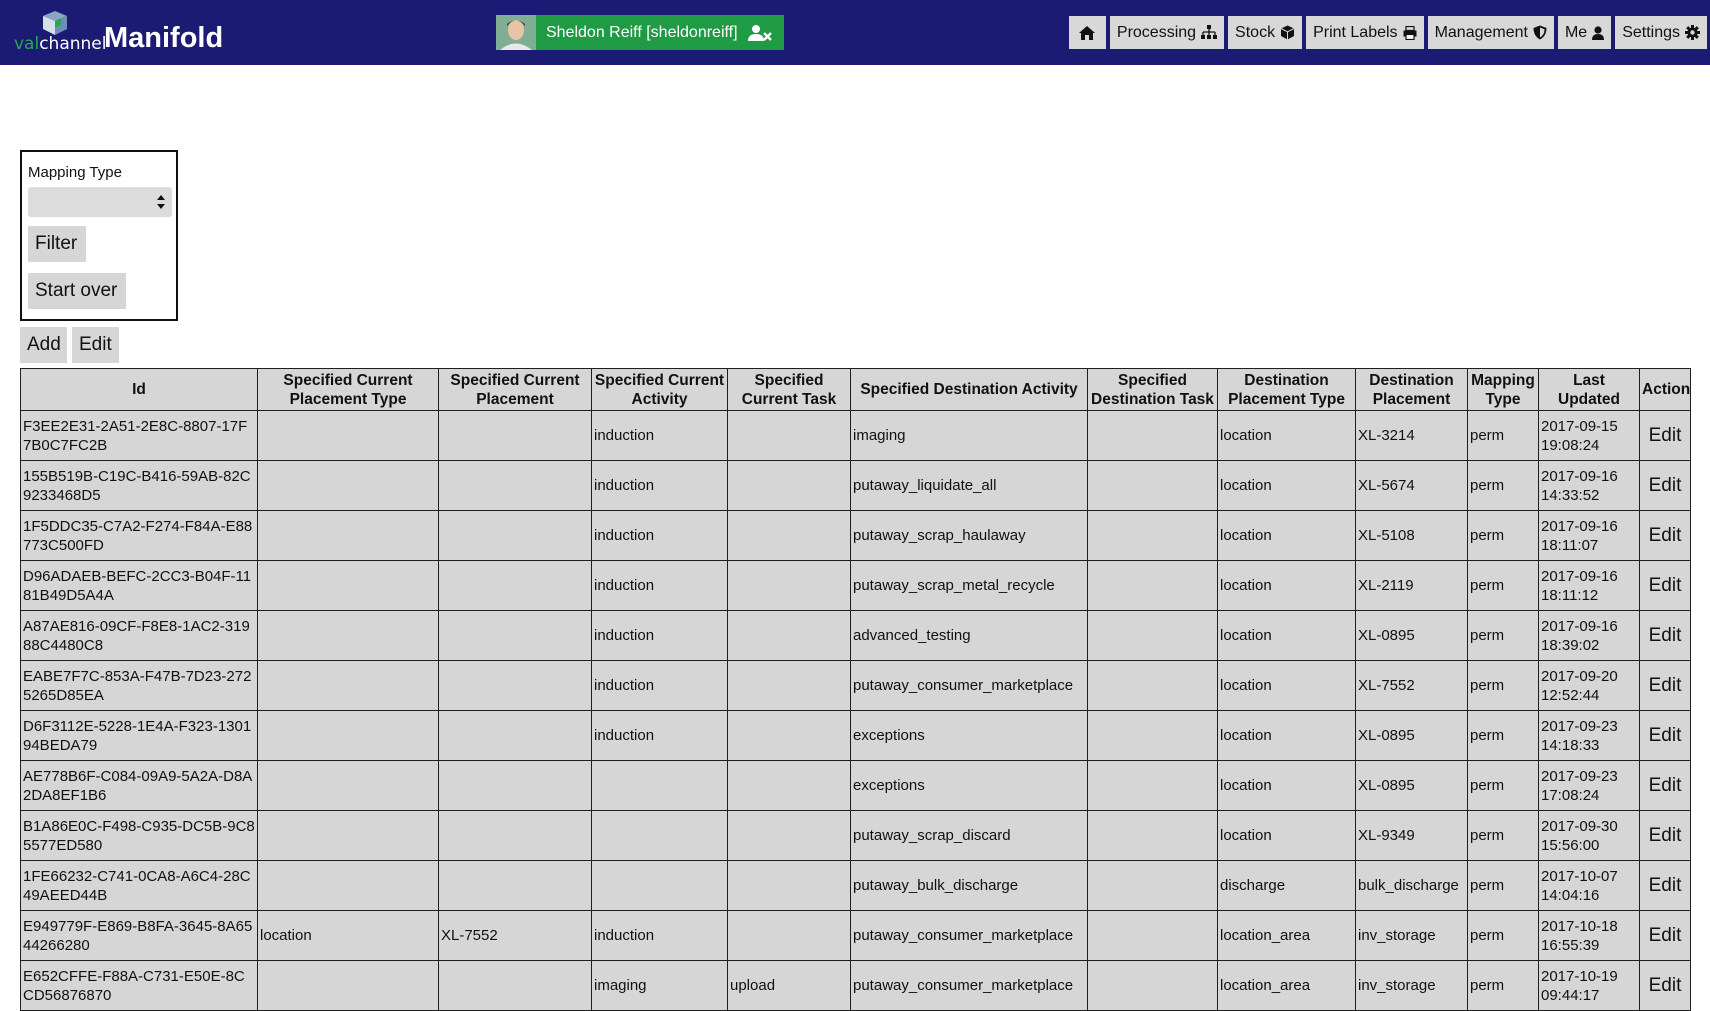 The width and height of the screenshot is (1710, 1011). I want to click on select-arrows-icon, so click(161, 202).